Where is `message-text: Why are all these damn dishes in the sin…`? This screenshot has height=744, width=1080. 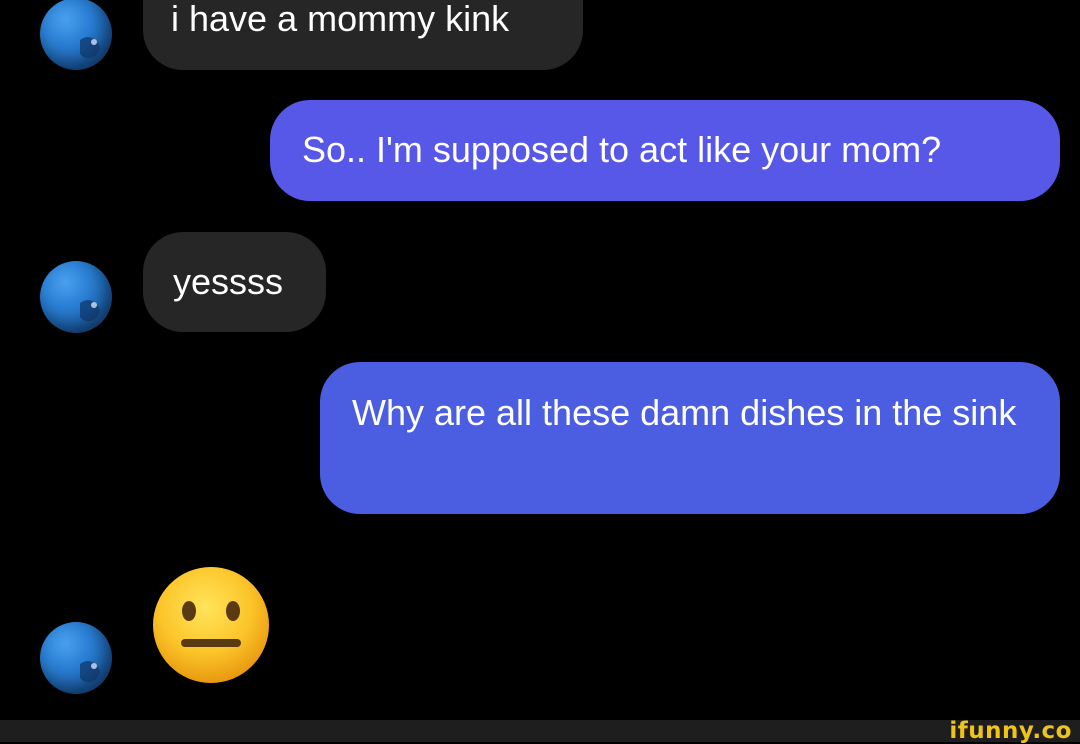 message-text: Why are all these damn dishes in the sin… is located at coordinates (684, 412).